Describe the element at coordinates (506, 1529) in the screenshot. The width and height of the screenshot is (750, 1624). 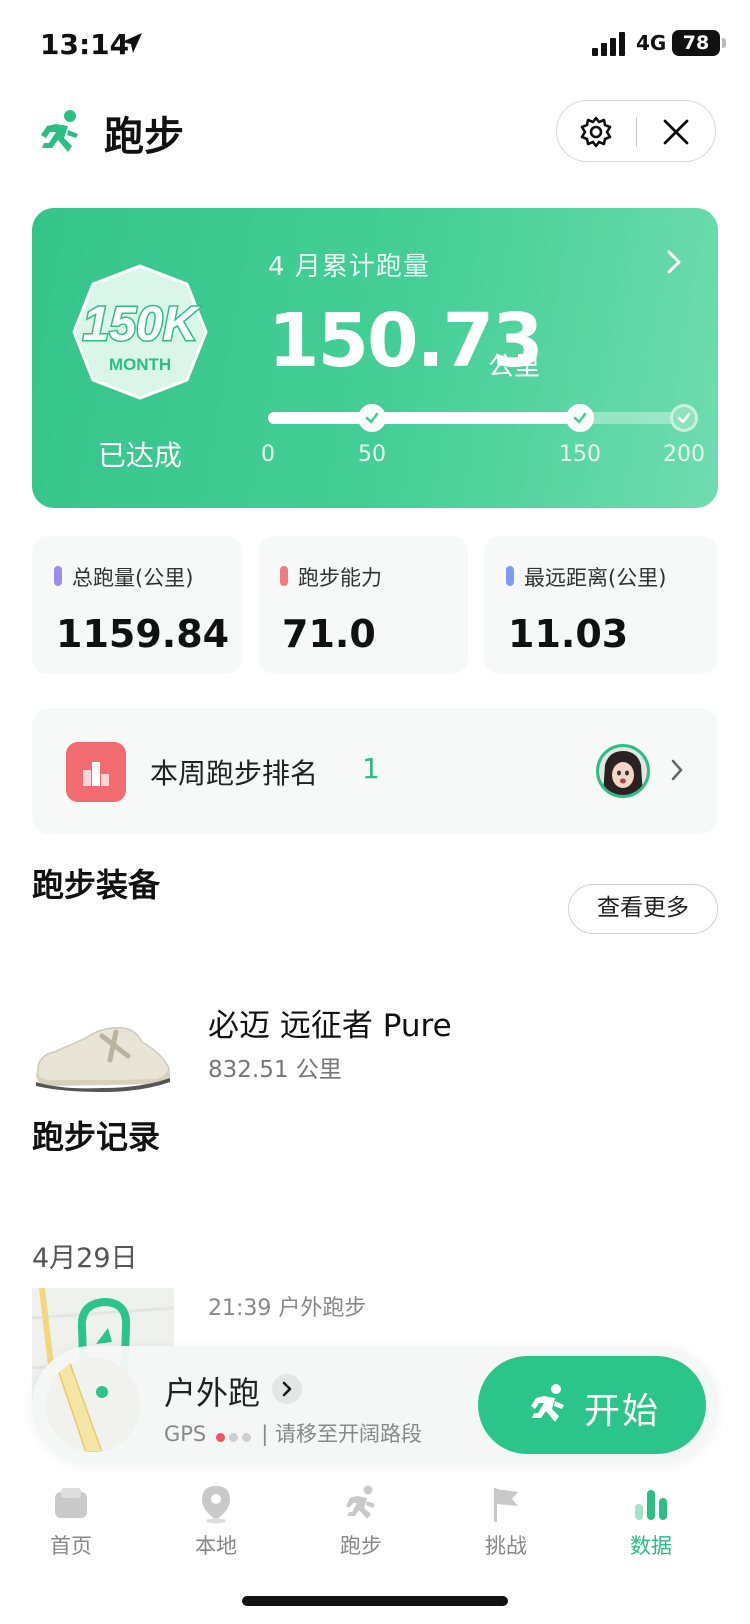
I see `tab-challenge: 挑战` at that location.